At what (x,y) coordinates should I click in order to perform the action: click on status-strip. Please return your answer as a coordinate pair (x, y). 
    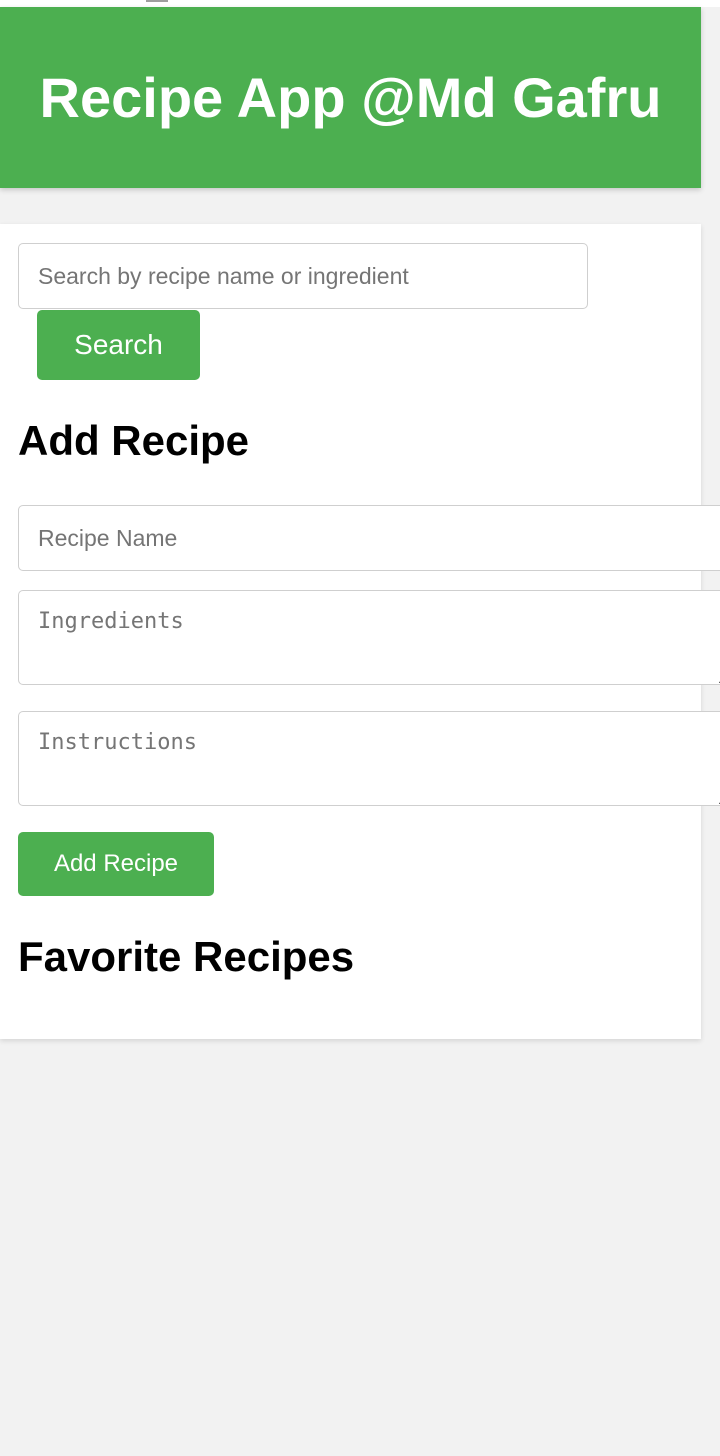
    Looking at the image, I should click on (360, 3).